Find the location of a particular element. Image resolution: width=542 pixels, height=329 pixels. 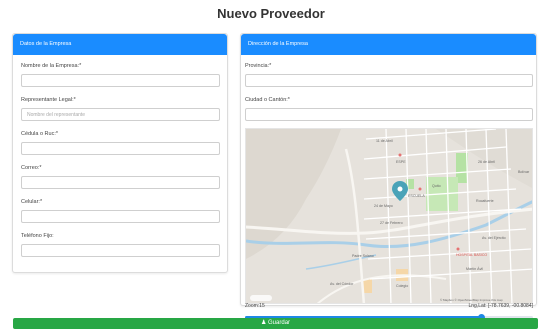

company-name-label: Nombre de la Empresa:* is located at coordinates (51, 66).